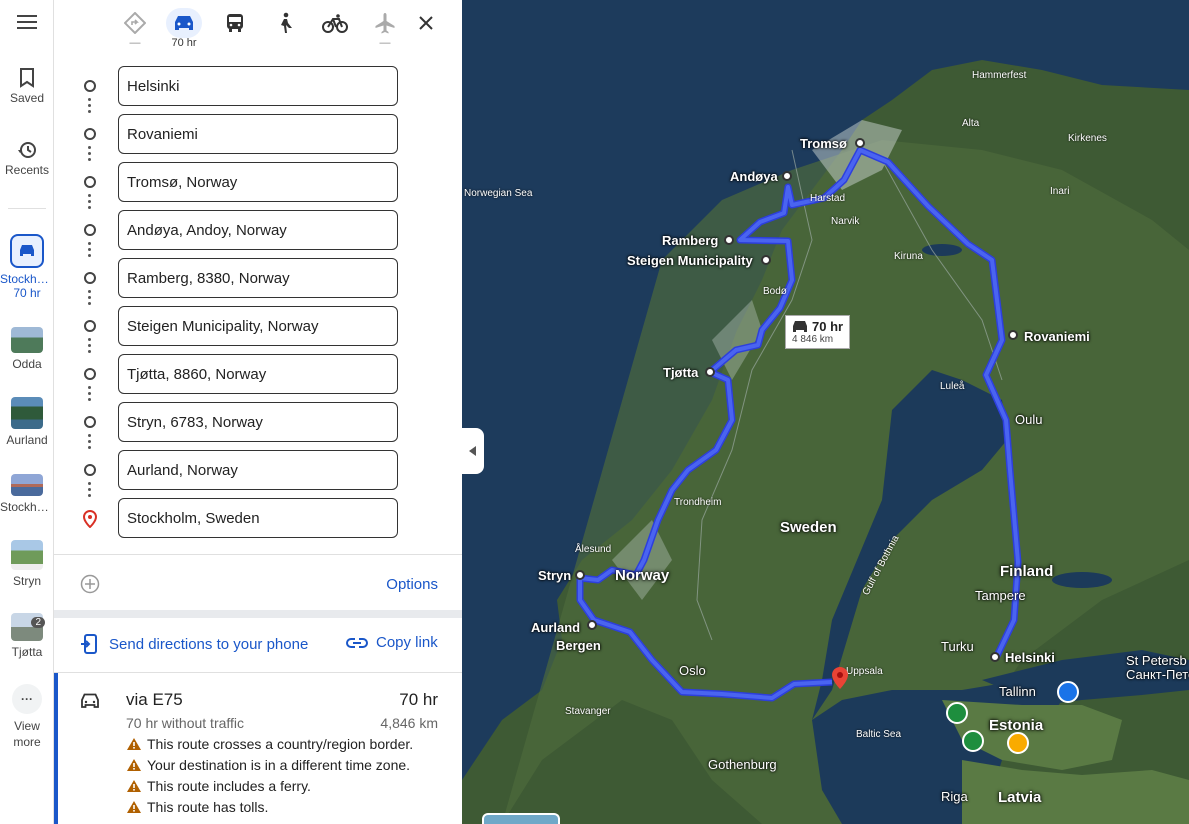 This screenshot has height=824, width=1189. Describe the element at coordinates (952, 386) in the screenshot. I see `map-label-lulea: Luleå` at that location.